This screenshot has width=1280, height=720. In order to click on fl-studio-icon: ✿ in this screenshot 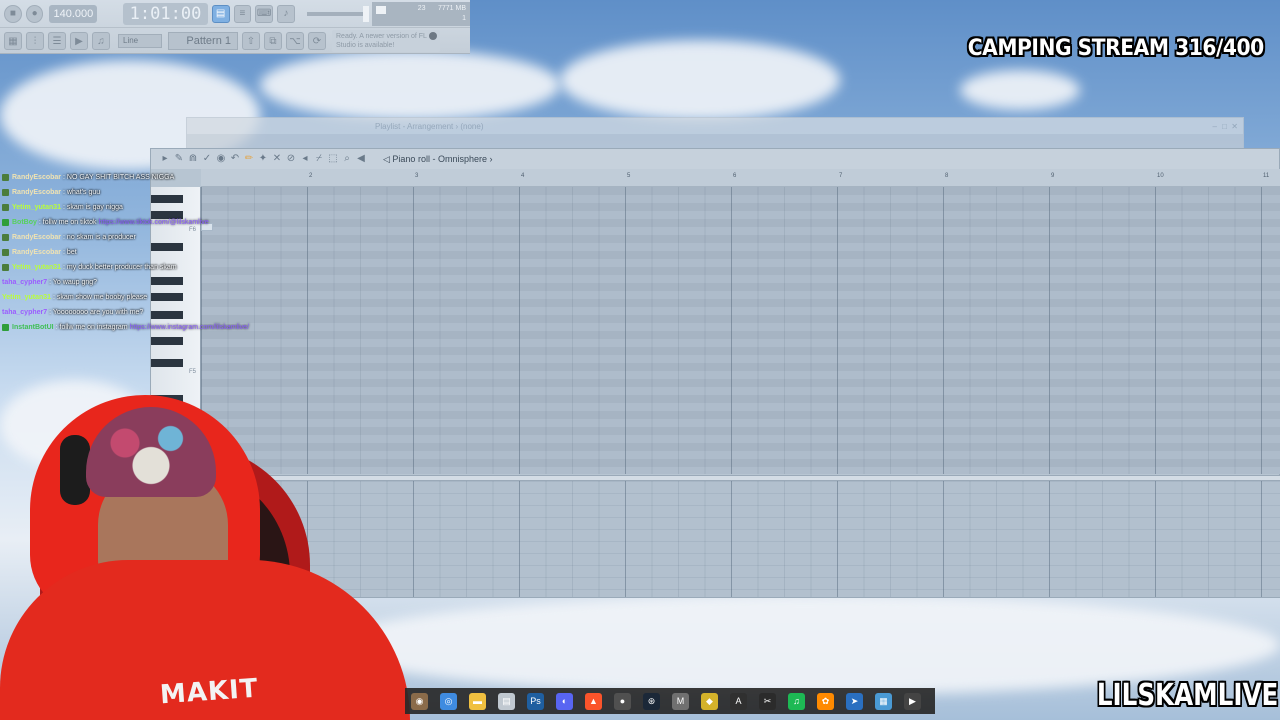, I will do `click(825, 701)`.